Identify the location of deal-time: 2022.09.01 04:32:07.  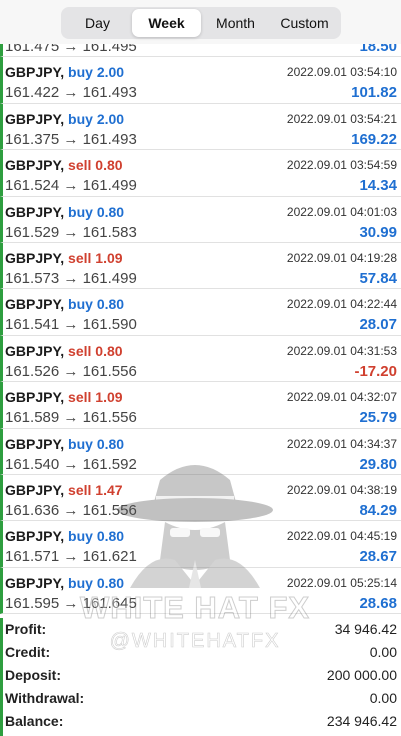
(341, 397).